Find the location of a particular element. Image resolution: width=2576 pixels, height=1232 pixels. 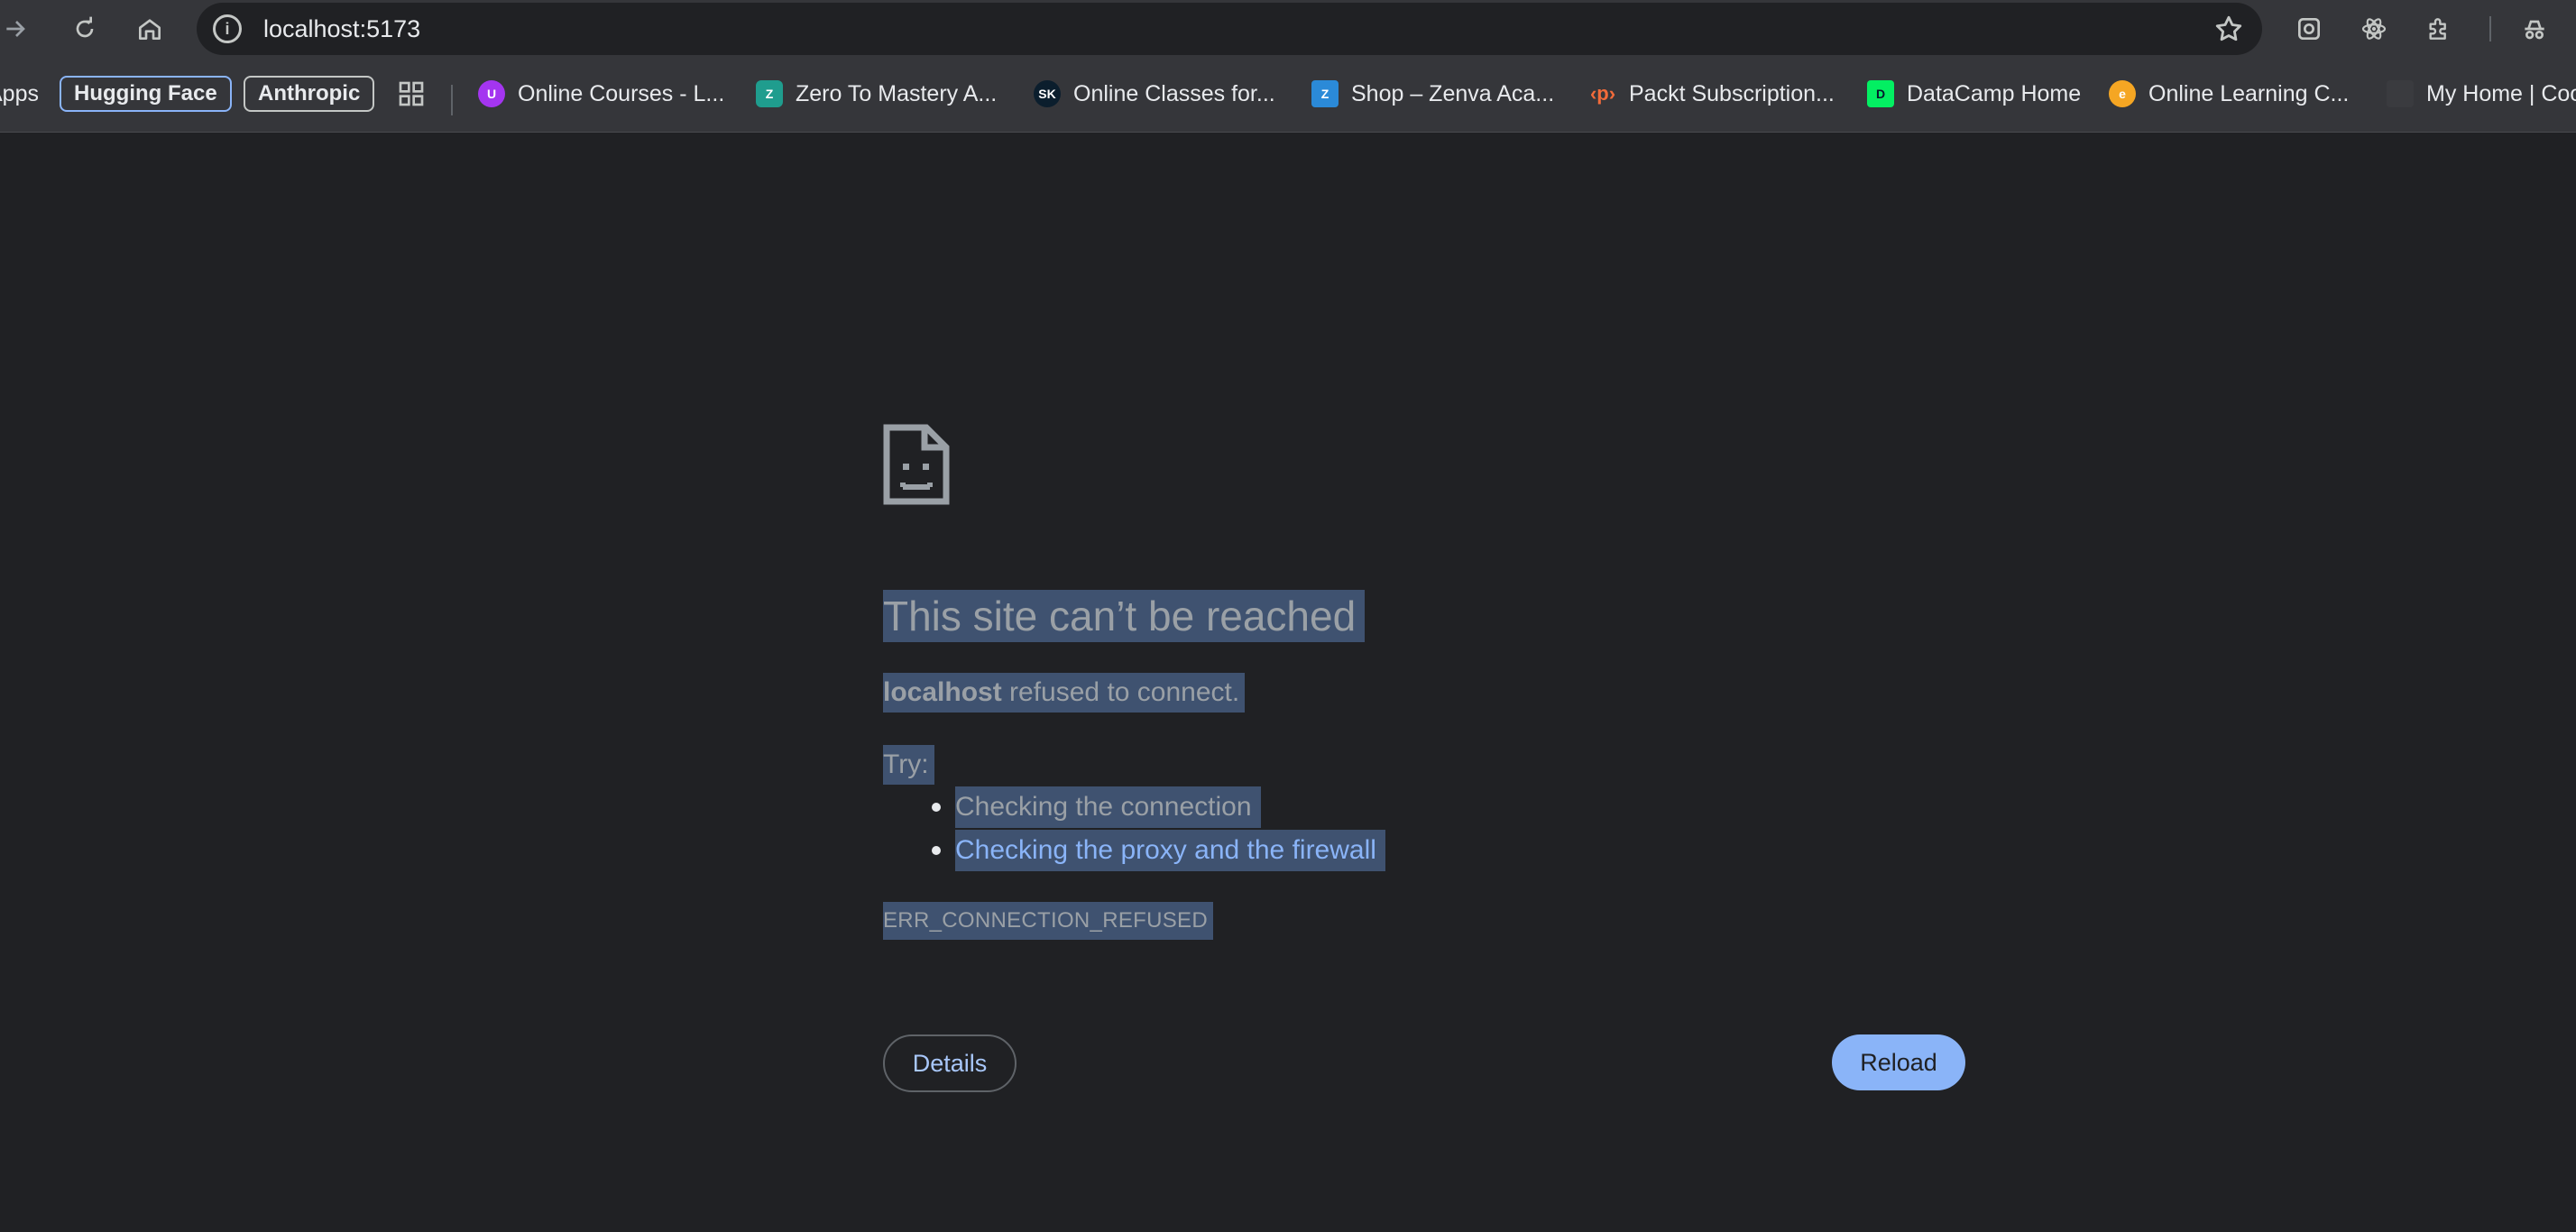

bookmark-apps-label: Apps is located at coordinates (19, 93).